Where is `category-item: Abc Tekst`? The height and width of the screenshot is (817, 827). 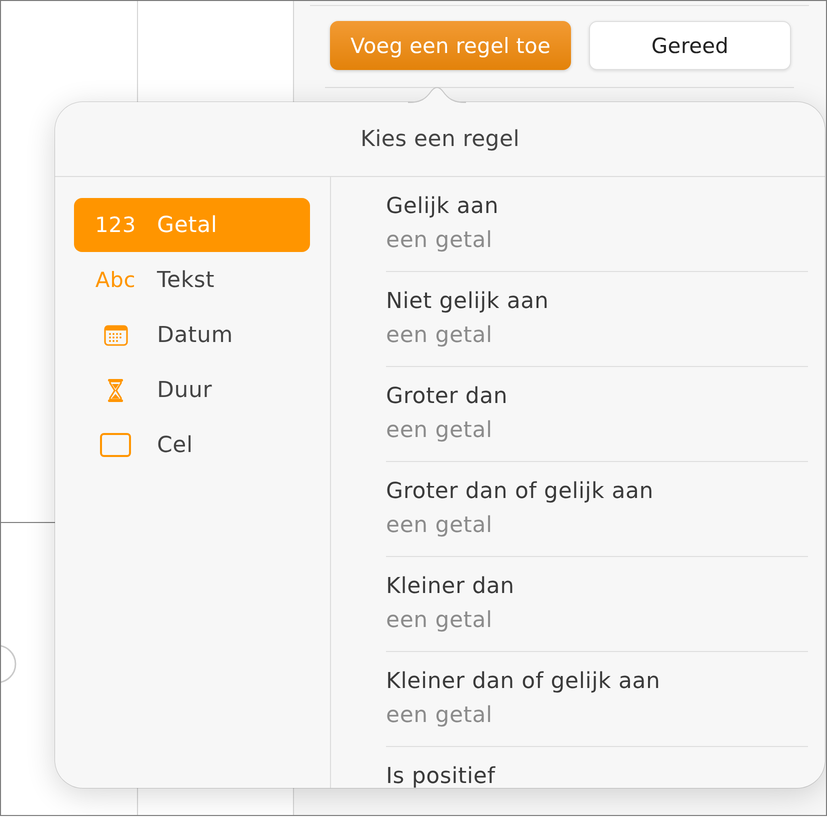
category-item: Abc Tekst is located at coordinates (192, 280).